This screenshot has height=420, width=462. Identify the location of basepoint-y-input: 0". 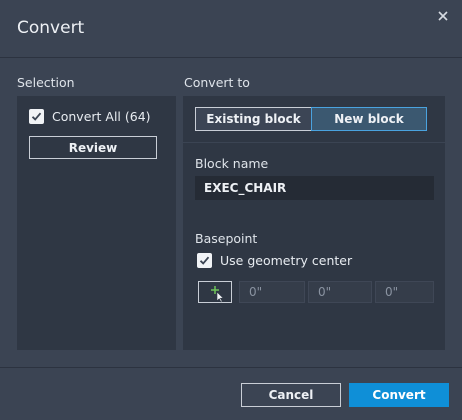
(340, 292).